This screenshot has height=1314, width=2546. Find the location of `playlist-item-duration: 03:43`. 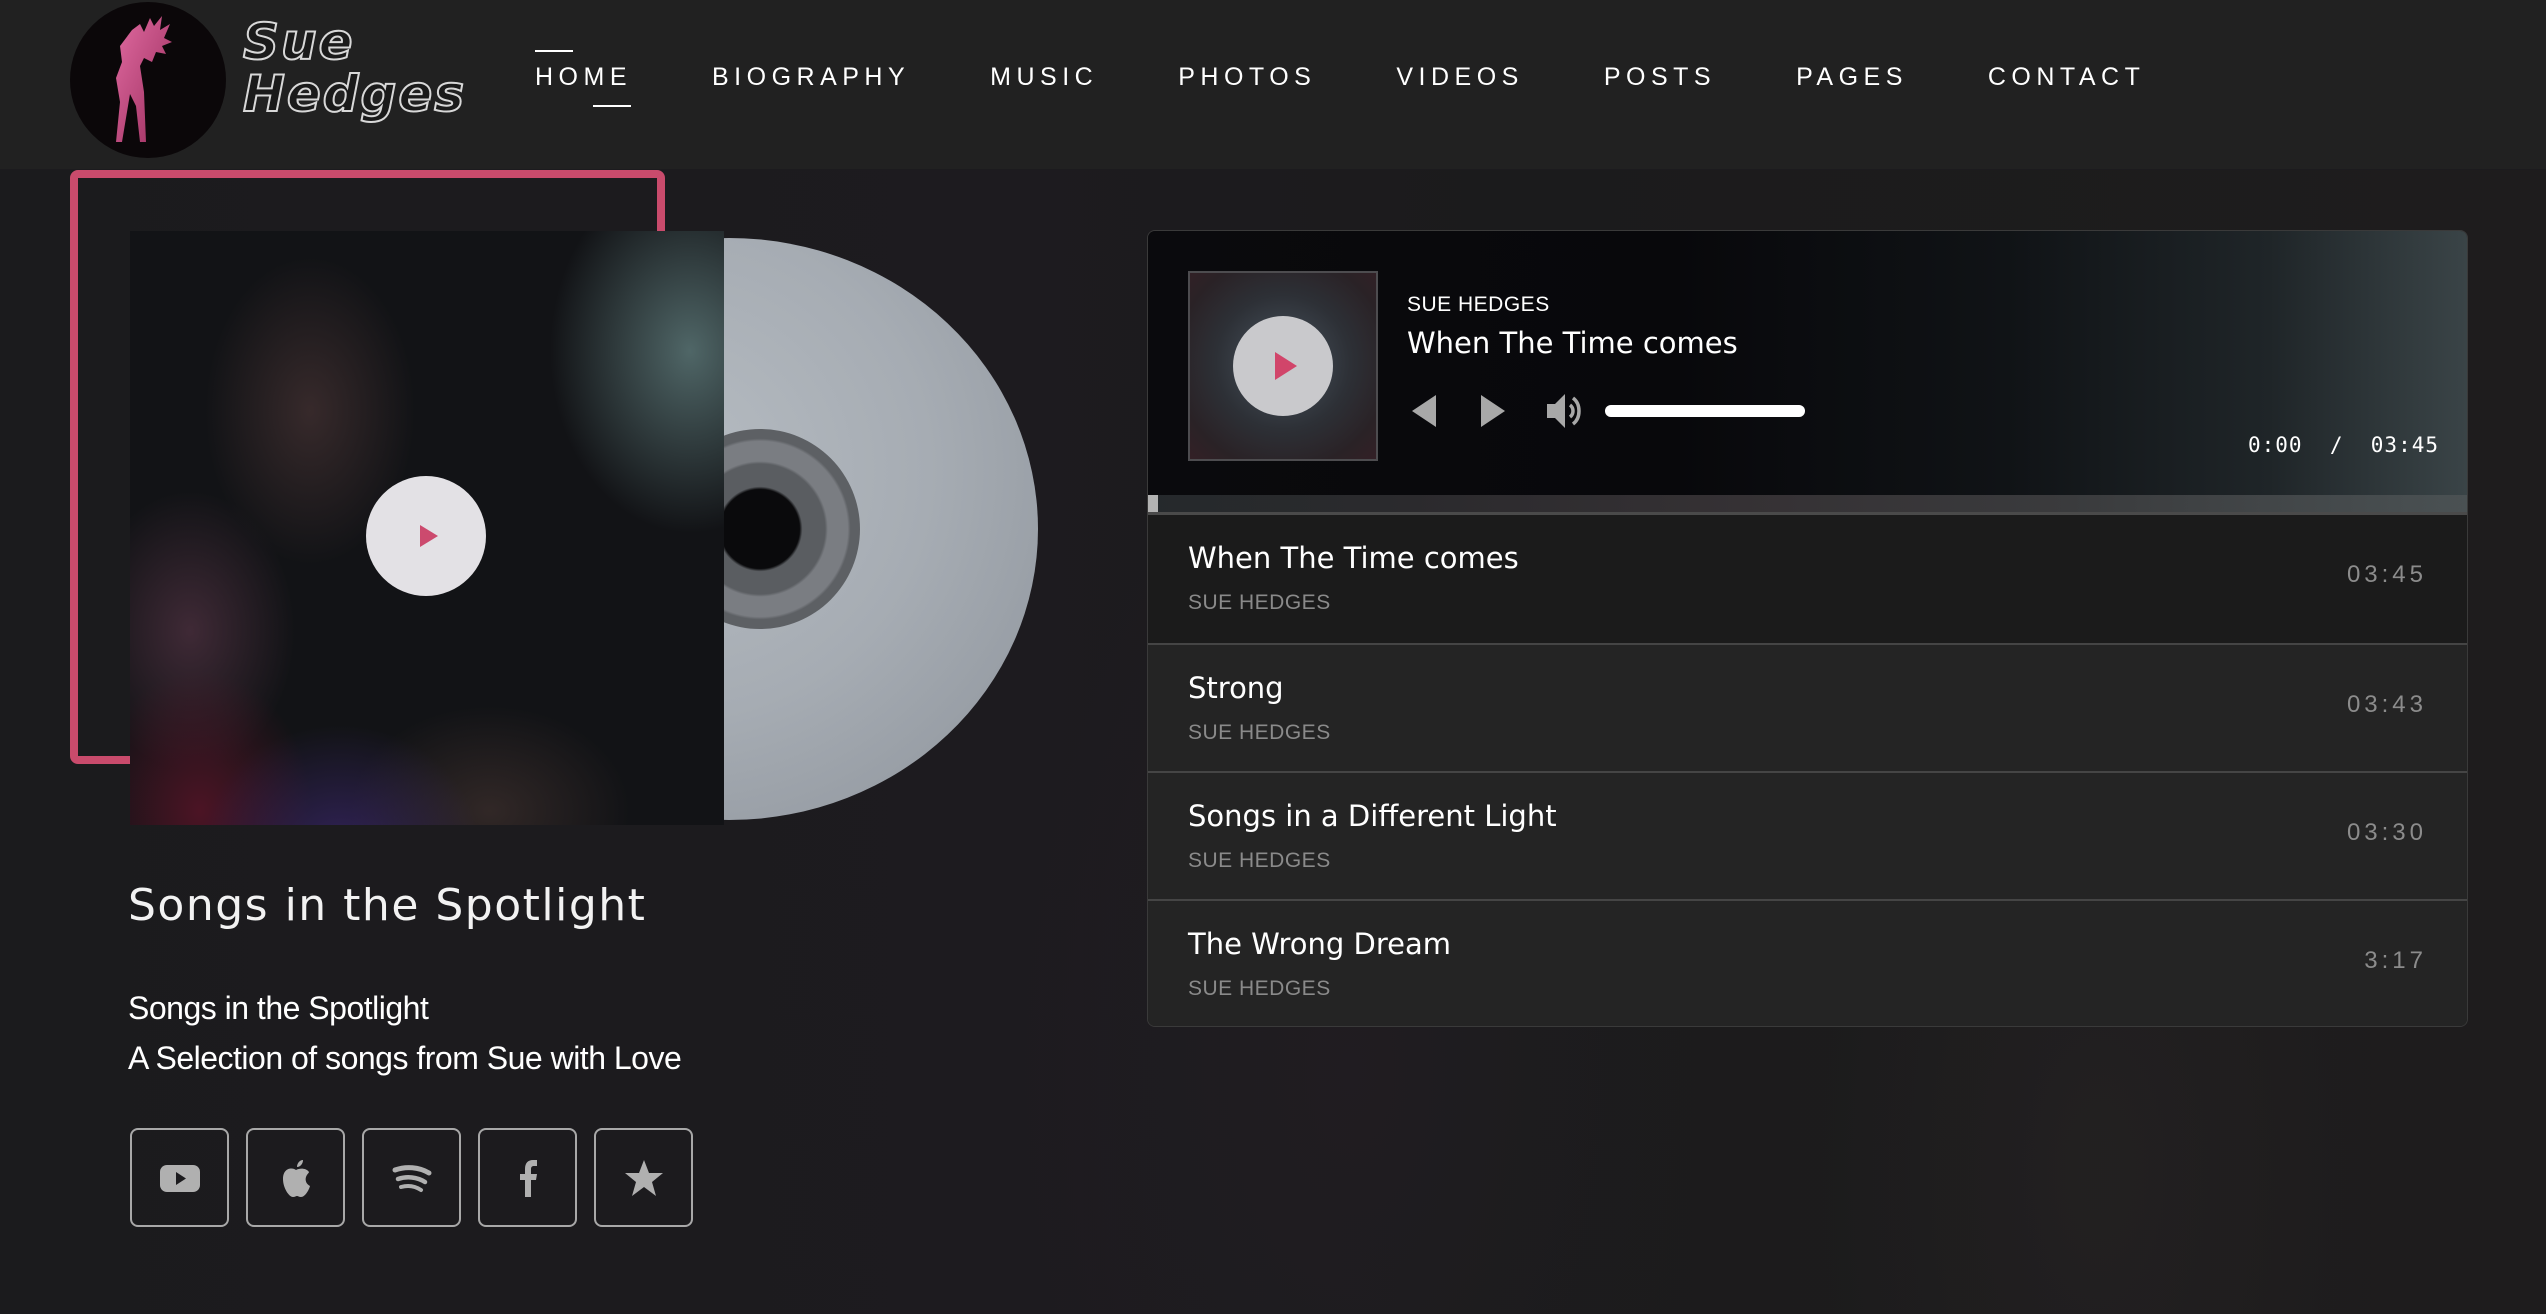

playlist-item-duration: 03:43 is located at coordinates (2386, 704).